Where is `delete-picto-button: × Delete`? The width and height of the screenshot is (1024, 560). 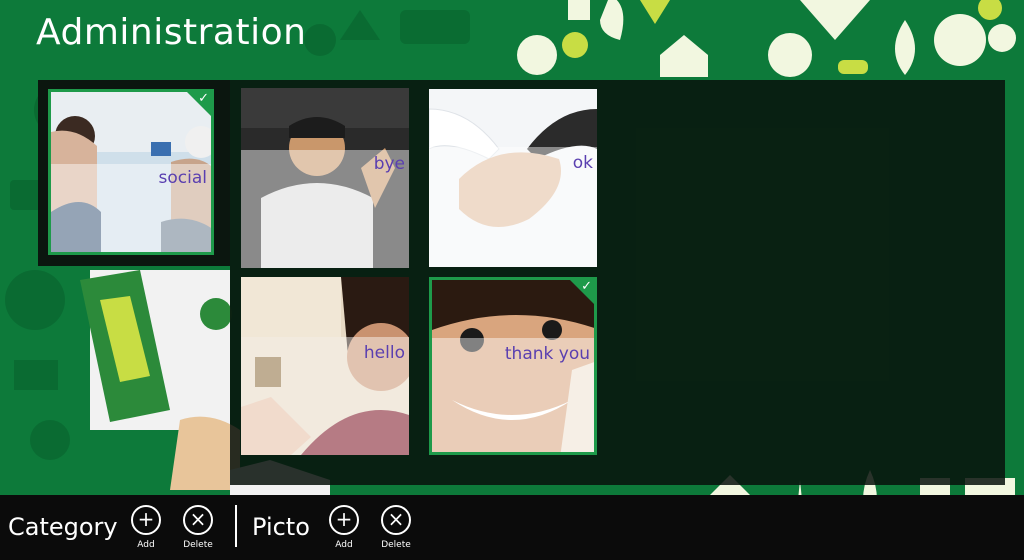 delete-picto-button: × Delete is located at coordinates (396, 527).